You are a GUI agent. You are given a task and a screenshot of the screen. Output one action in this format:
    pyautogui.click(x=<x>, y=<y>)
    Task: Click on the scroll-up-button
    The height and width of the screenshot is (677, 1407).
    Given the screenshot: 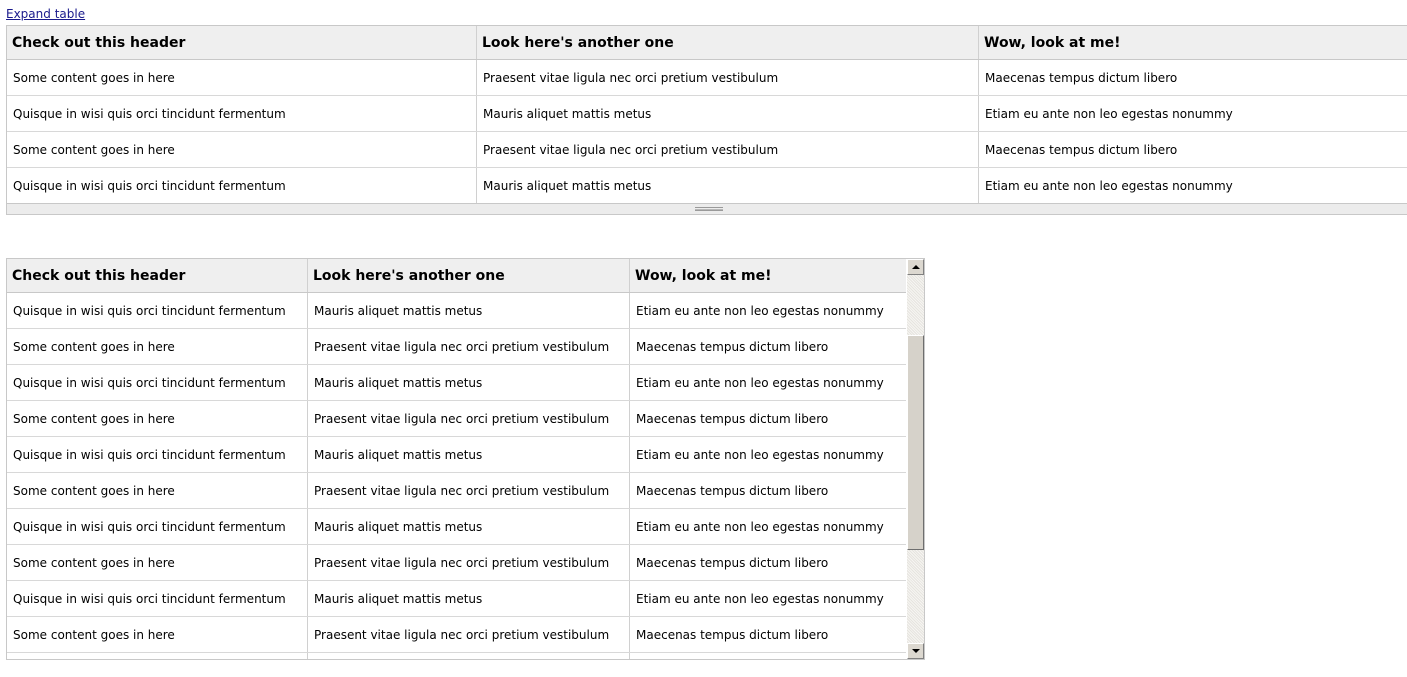 What is the action you would take?
    pyautogui.click(x=915, y=267)
    